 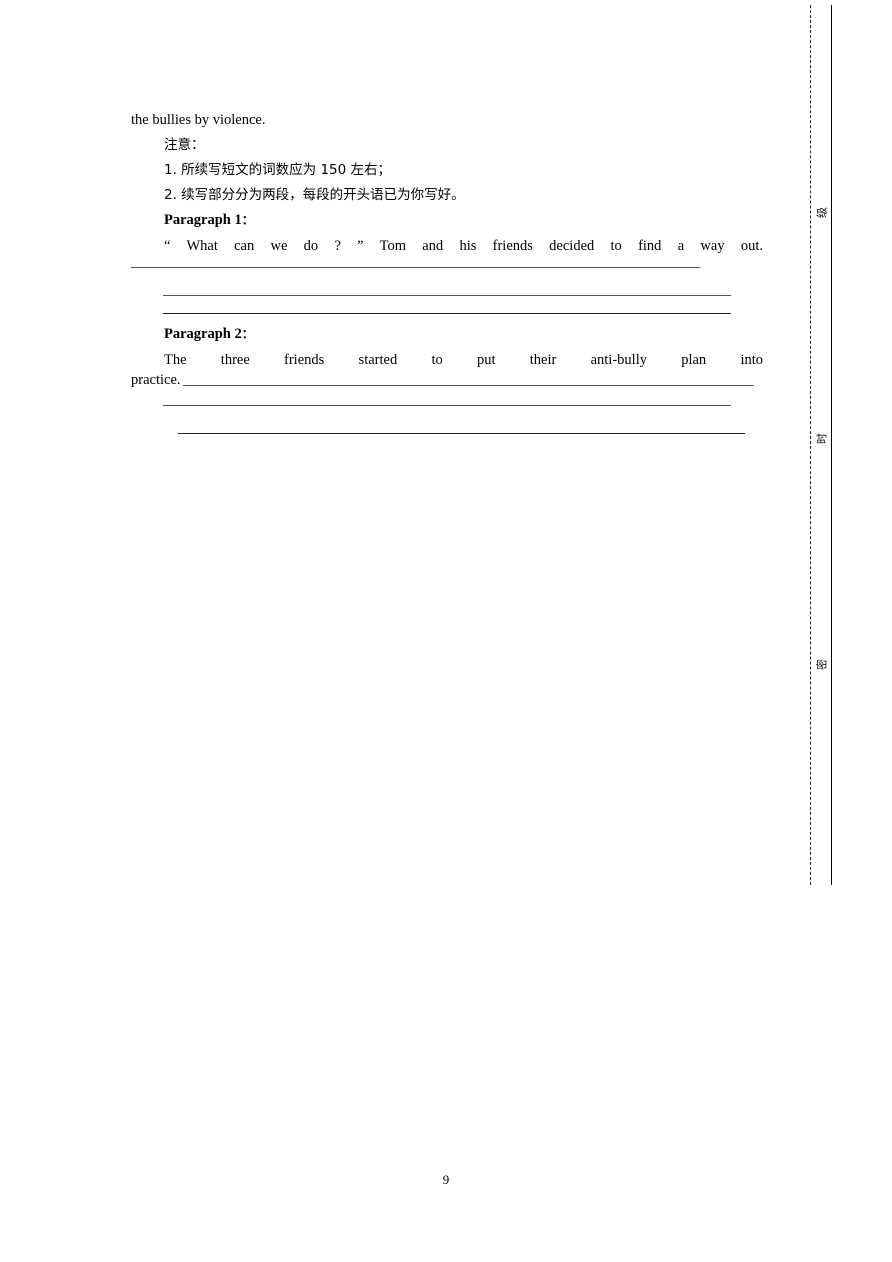 What do you see at coordinates (203, 334) in the screenshot?
I see `paragraph-2-label: Paragraph 2` at bounding box center [203, 334].